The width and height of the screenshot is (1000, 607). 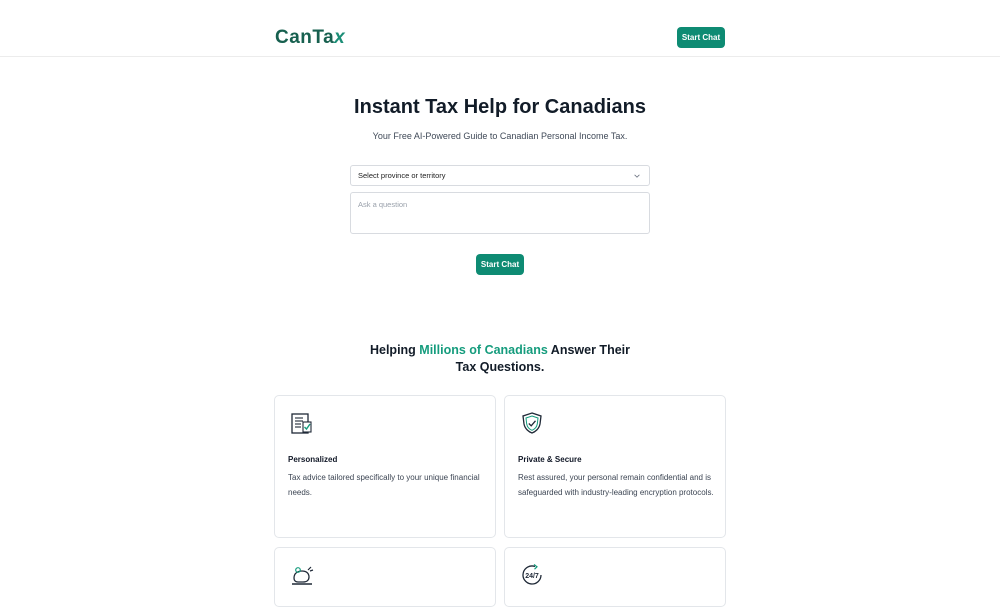 I want to click on question-input: Ask a question, so click(x=500, y=213).